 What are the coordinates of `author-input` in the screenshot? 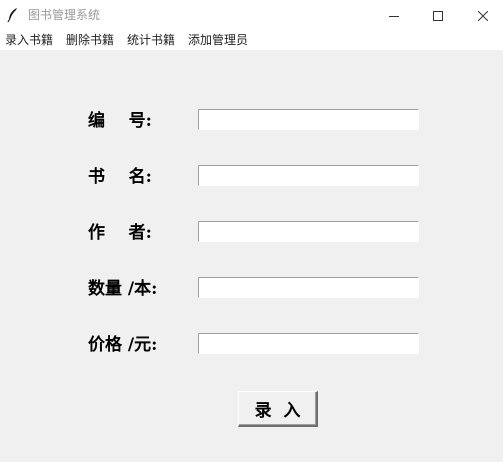 It's located at (308, 231).